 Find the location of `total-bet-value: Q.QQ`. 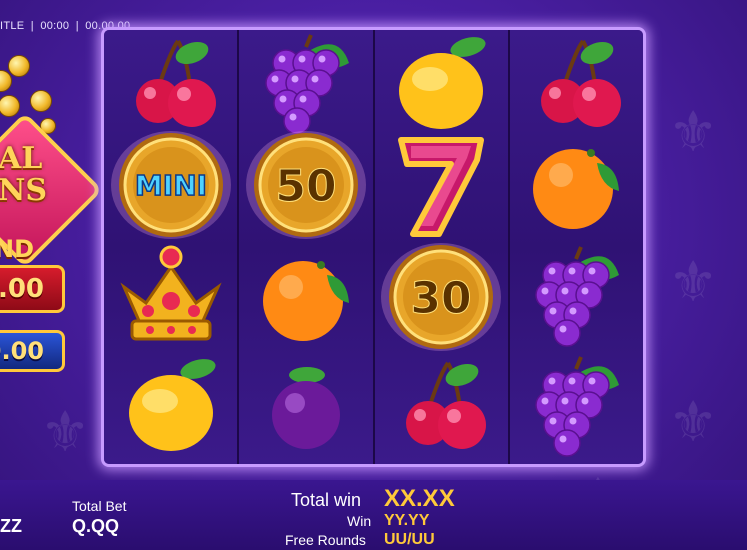

total-bet-value: Q.QQ is located at coordinates (95, 526).